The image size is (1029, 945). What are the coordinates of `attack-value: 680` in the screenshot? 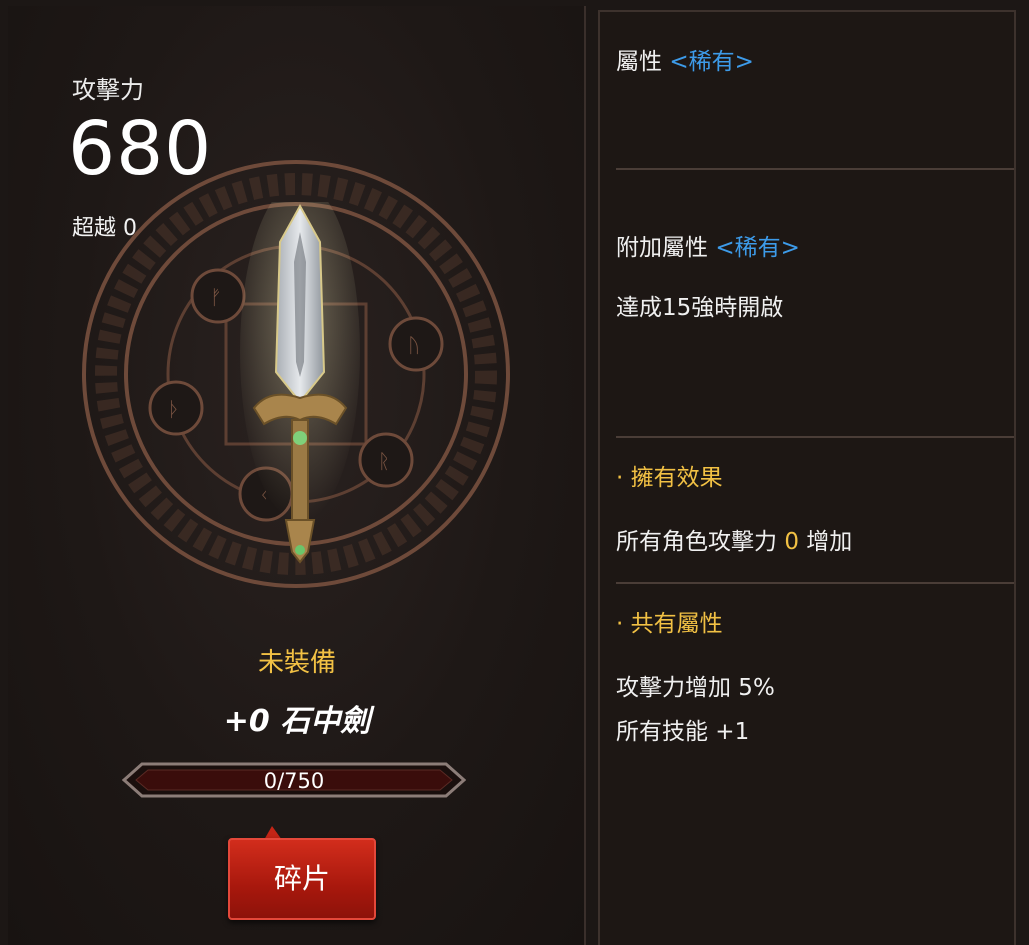 It's located at (140, 149).